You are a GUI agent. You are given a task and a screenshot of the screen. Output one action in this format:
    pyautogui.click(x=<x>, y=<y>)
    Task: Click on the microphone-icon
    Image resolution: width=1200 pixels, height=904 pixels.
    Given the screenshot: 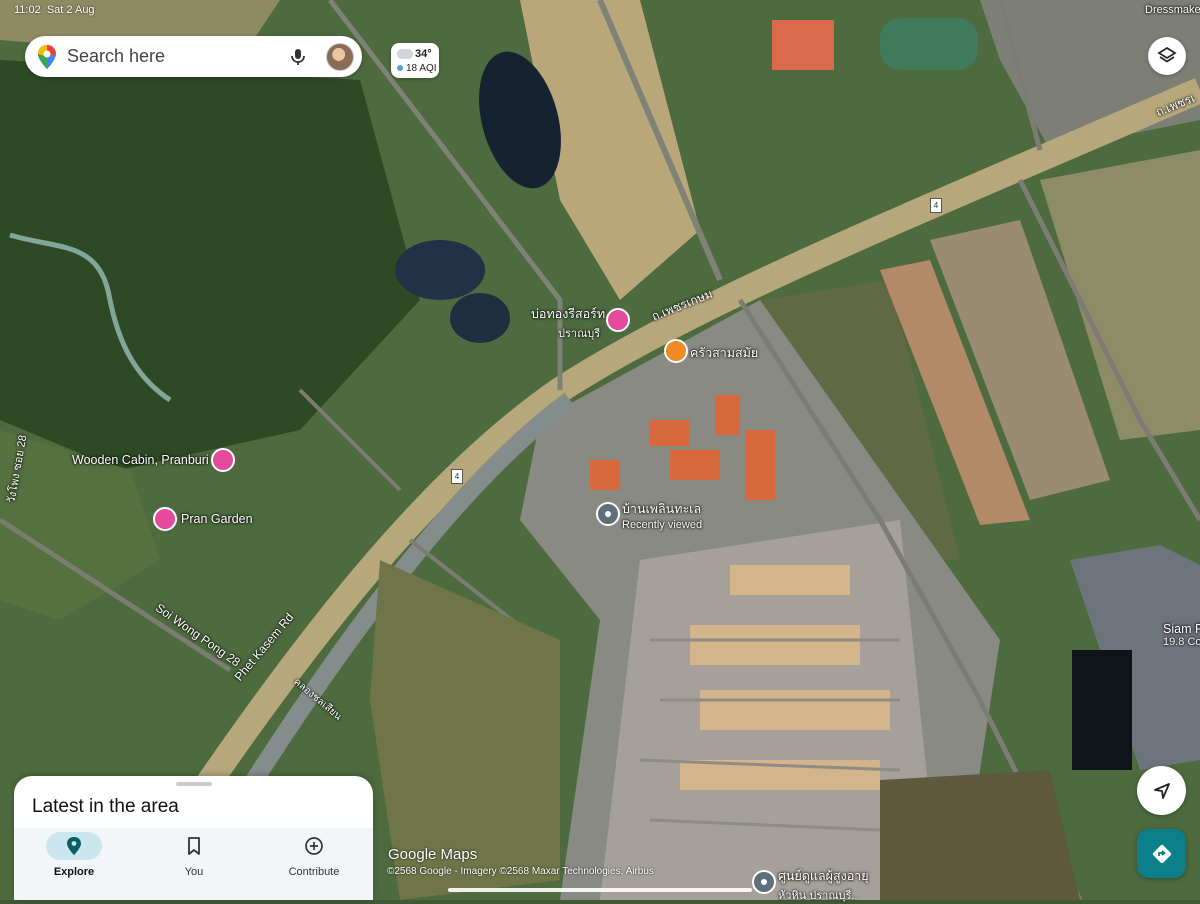 What is the action you would take?
    pyautogui.click(x=298, y=57)
    